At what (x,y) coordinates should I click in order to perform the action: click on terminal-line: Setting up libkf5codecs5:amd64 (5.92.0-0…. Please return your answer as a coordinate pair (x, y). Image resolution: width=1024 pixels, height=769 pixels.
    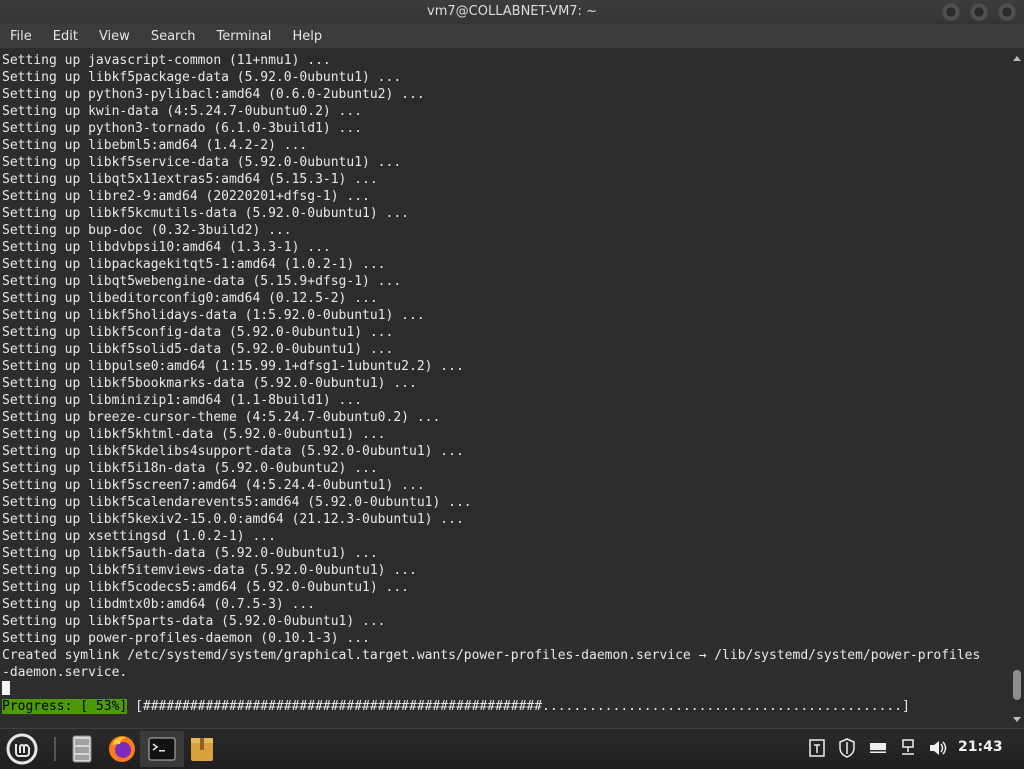
    Looking at the image, I should click on (205, 587).